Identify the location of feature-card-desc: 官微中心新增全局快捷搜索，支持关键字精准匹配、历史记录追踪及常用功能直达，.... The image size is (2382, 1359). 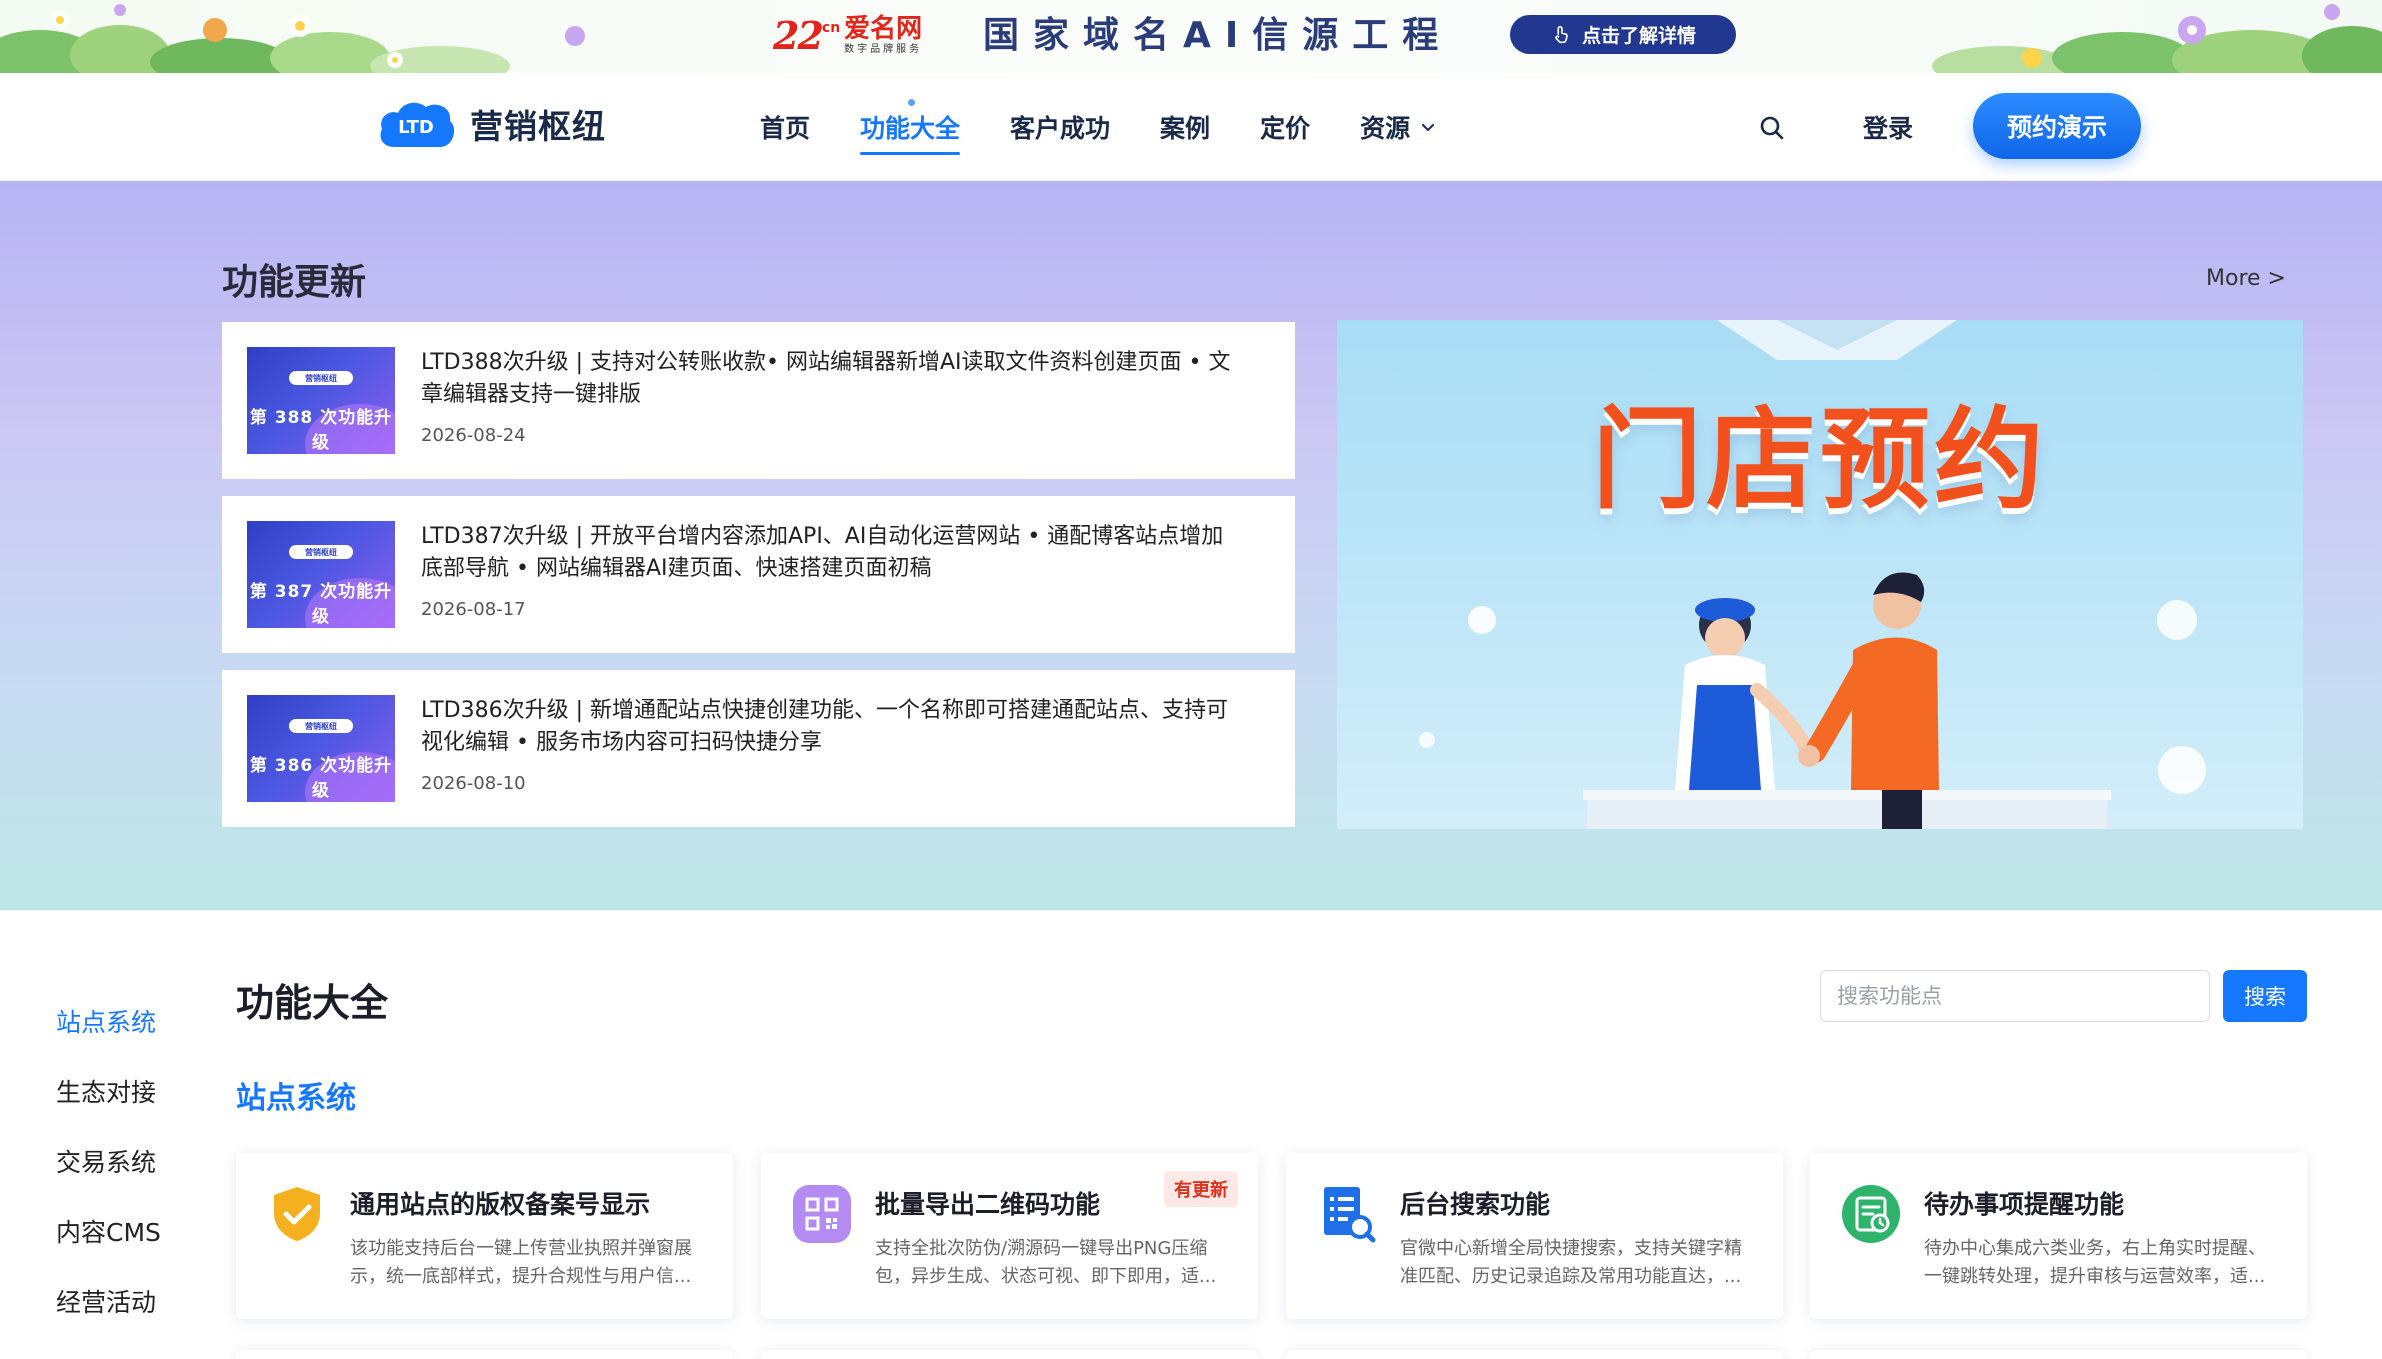
(1571, 1262).